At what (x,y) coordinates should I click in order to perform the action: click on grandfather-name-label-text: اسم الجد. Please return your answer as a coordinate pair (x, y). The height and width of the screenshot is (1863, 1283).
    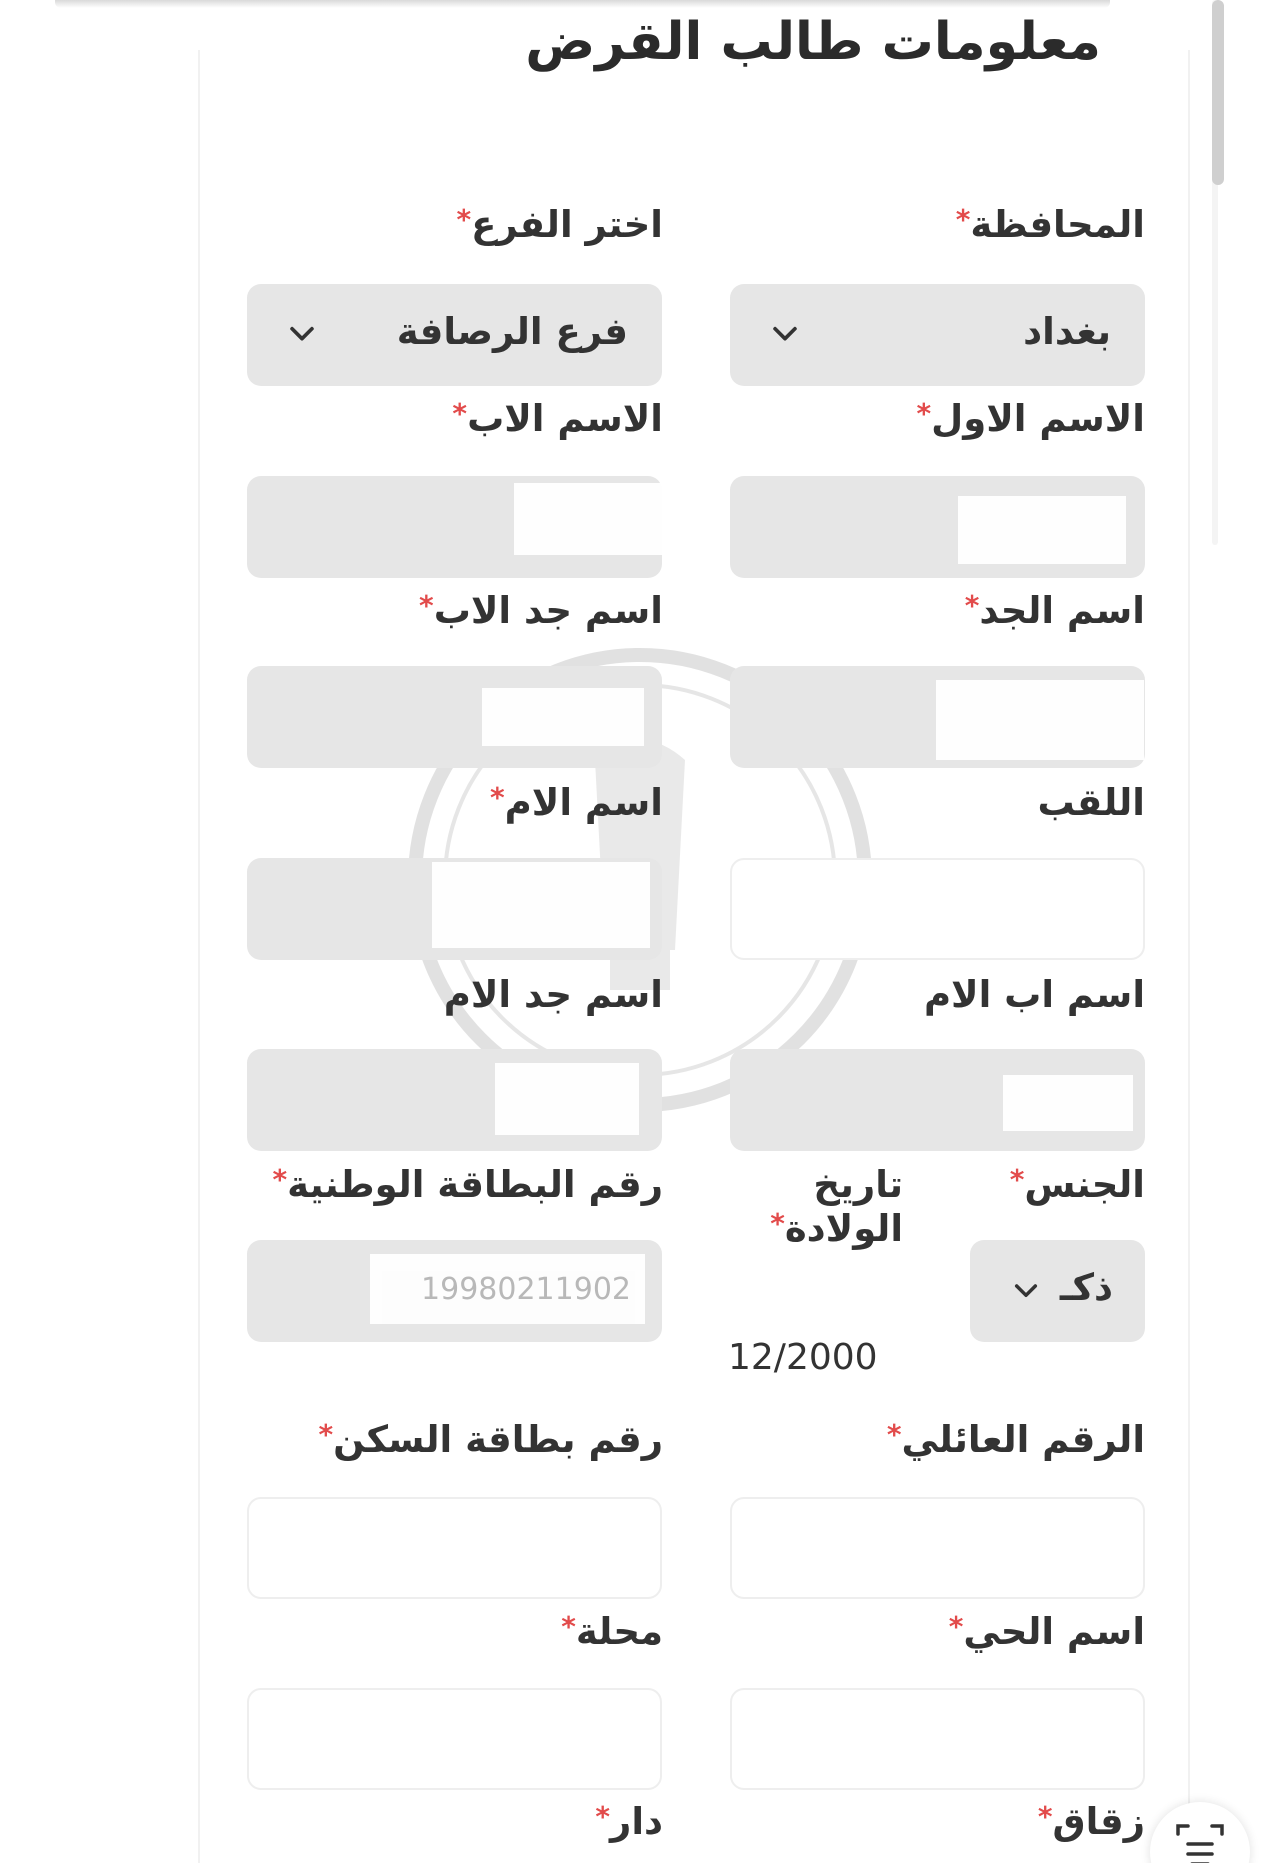
    Looking at the image, I should click on (1062, 610).